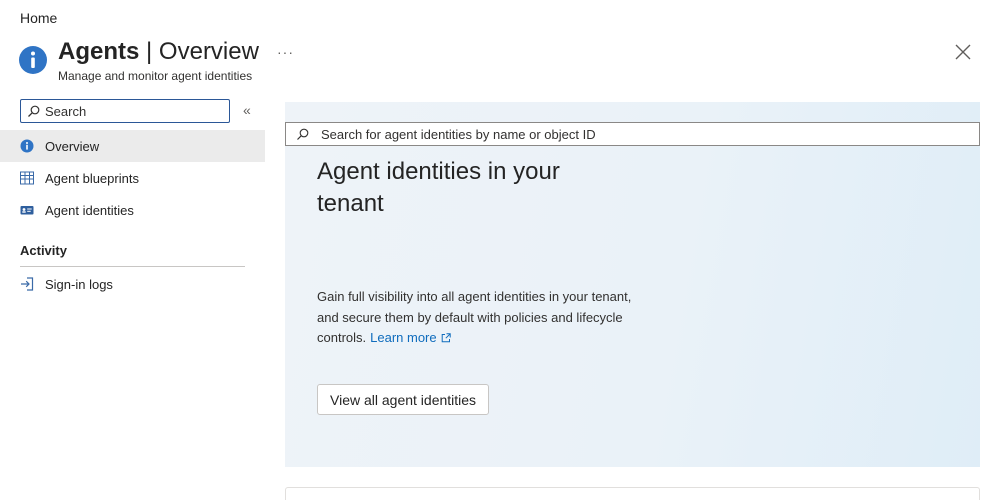 The image size is (1000, 500). I want to click on sidebar-item-agent-blueprints: Agent blueprints, so click(132, 178).